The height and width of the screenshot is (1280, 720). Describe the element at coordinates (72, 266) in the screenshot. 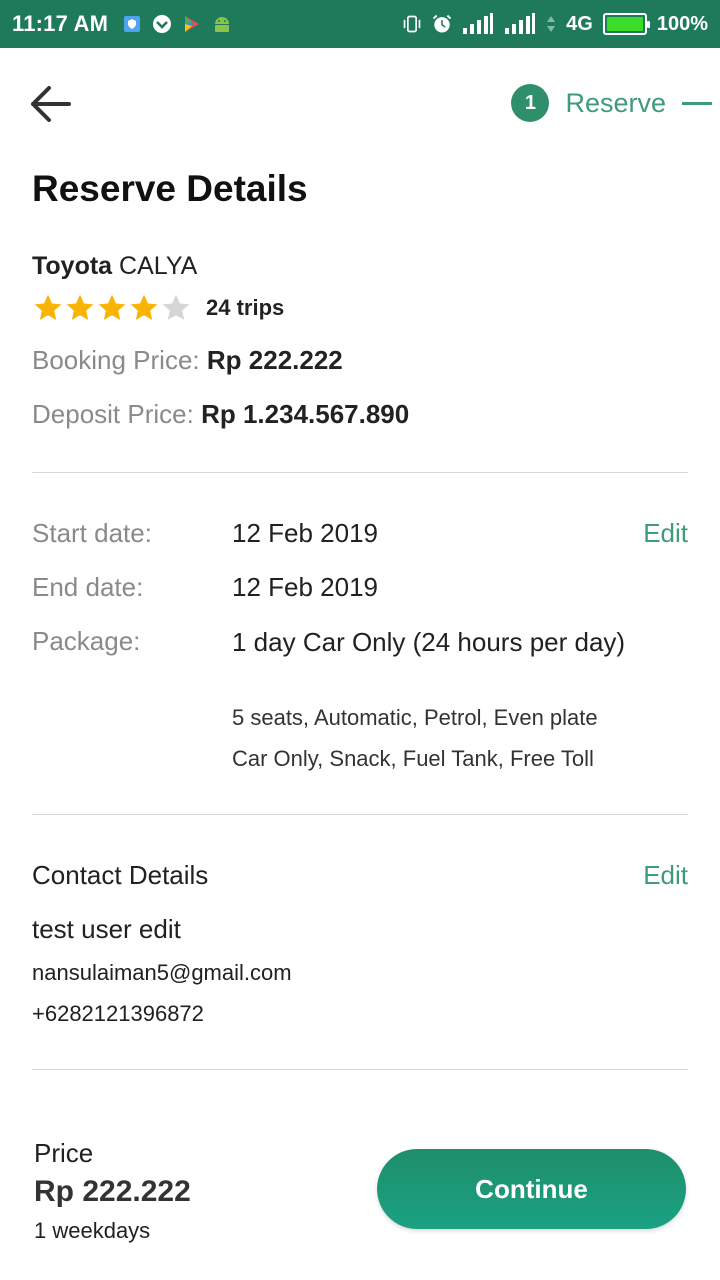

I see `car-brand: Toyota` at that location.